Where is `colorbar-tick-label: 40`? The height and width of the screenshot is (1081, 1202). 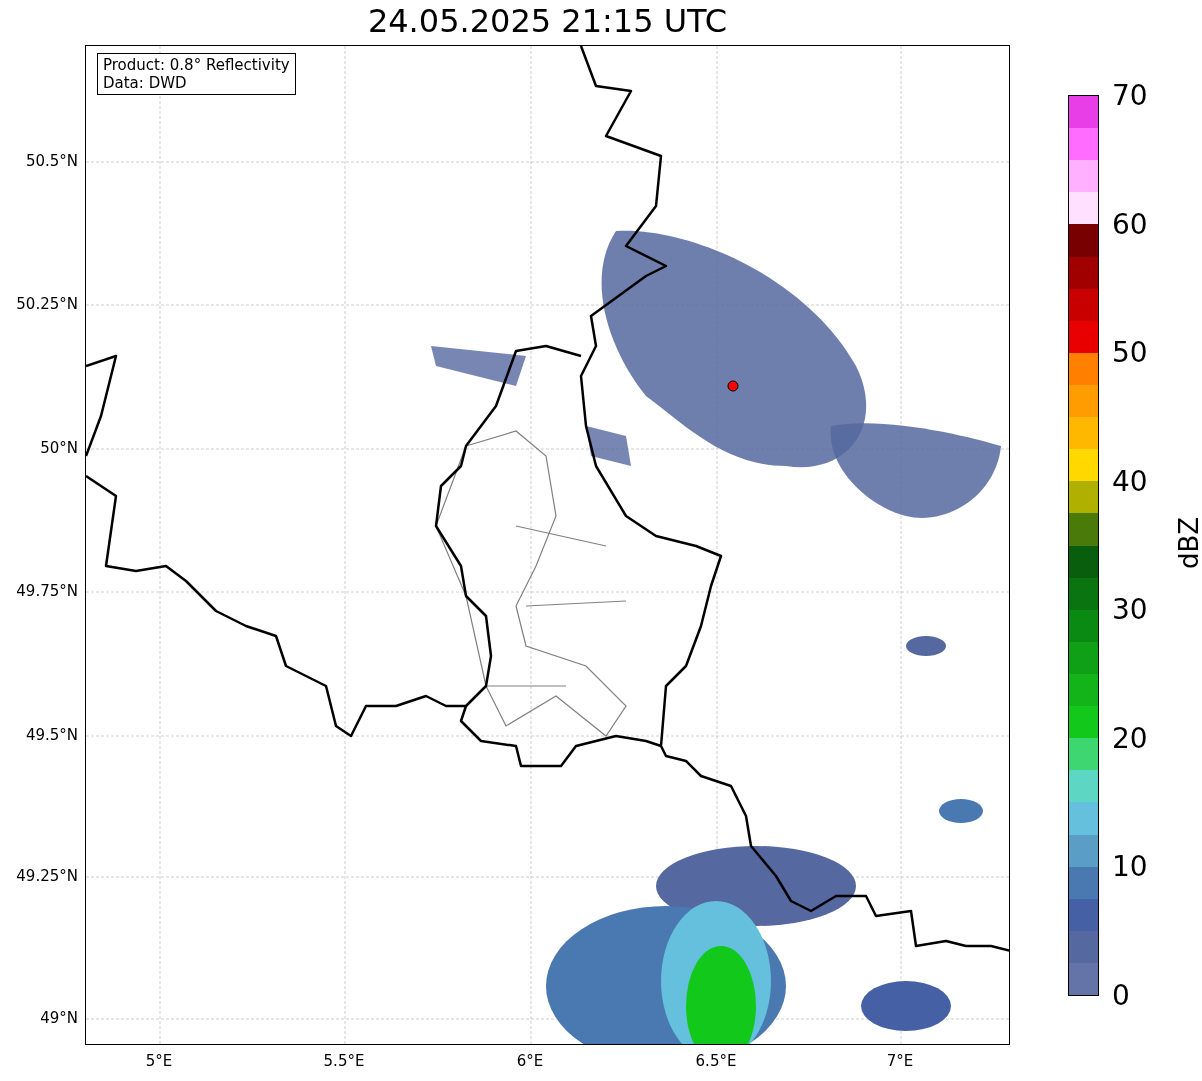
colorbar-tick-label: 40 is located at coordinates (1130, 481).